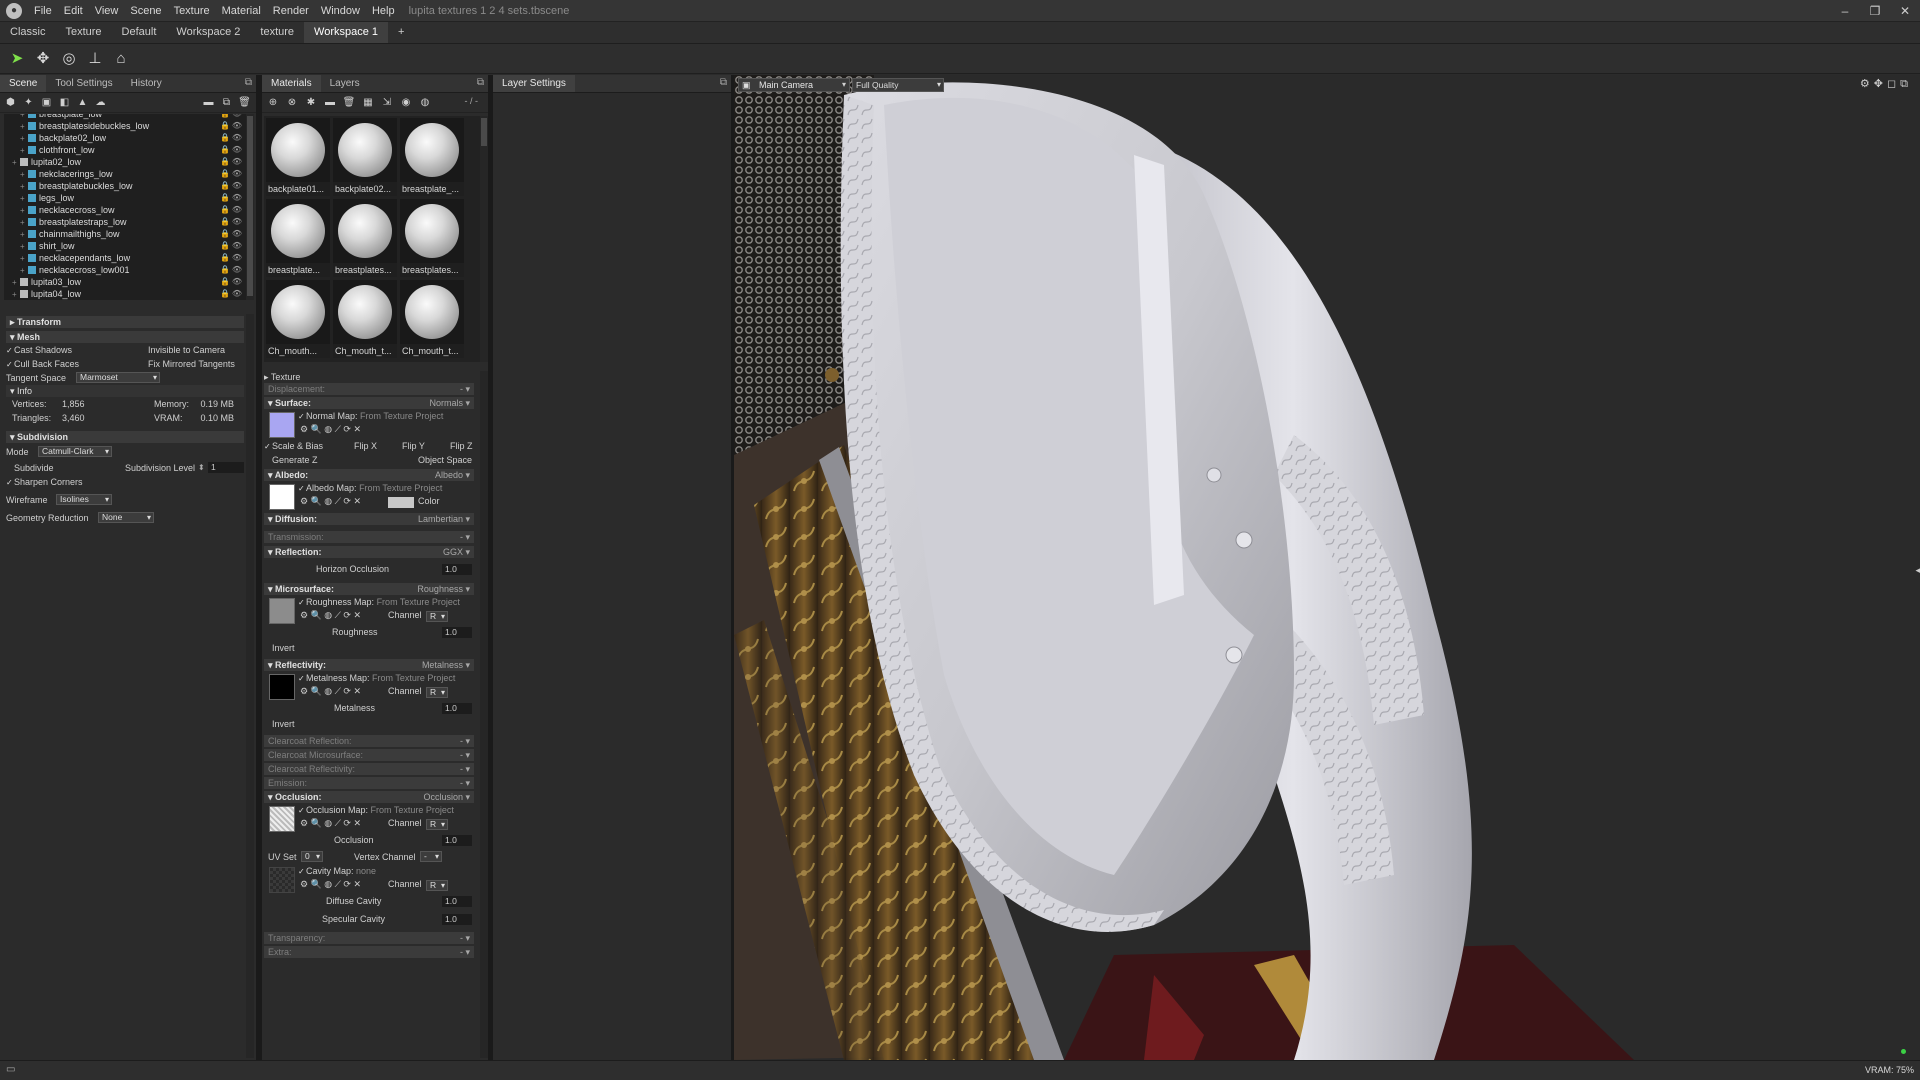 The width and height of the screenshot is (1920, 1080). Describe the element at coordinates (125, 198) in the screenshot. I see `tree-item: + legs_low 🔒 👁` at that location.